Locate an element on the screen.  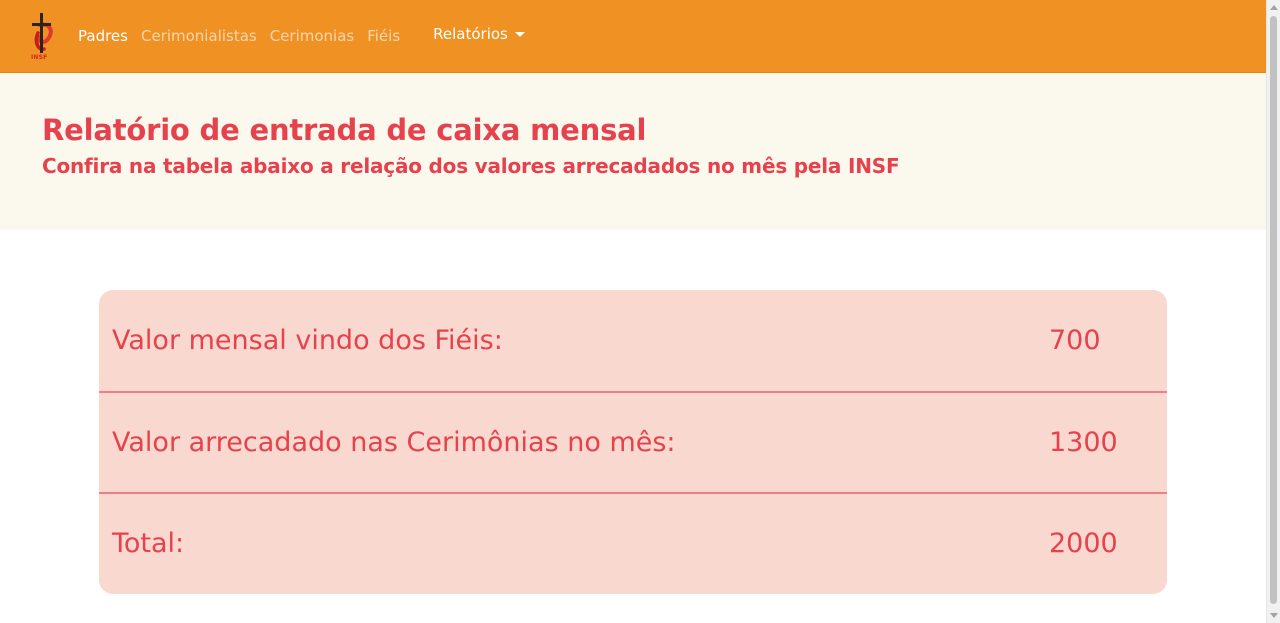
vertical-scrollbar is located at coordinates (1273, 311).